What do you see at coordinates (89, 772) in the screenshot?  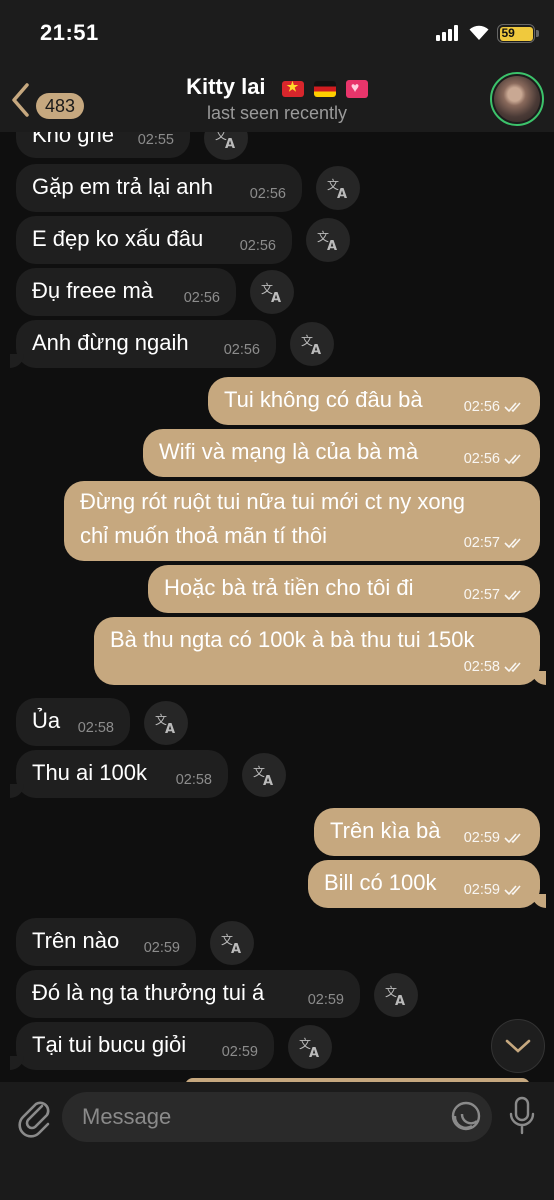 I see `message-text: Thu ai 100k` at bounding box center [89, 772].